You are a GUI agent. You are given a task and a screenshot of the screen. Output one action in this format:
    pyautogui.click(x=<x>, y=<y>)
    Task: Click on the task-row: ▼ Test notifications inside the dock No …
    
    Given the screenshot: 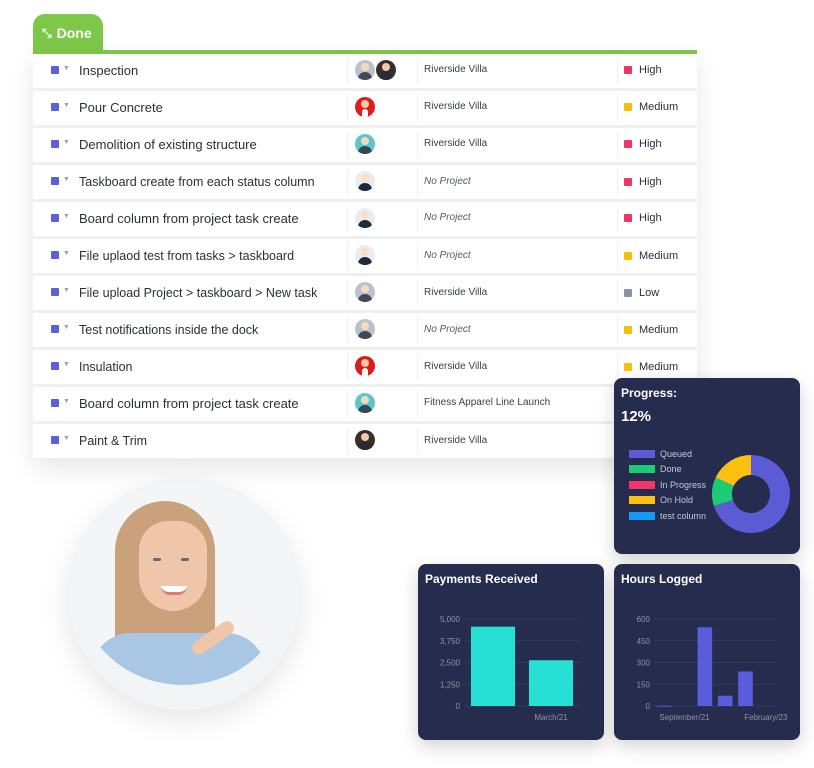 What is the action you would take?
    pyautogui.click(x=365, y=330)
    